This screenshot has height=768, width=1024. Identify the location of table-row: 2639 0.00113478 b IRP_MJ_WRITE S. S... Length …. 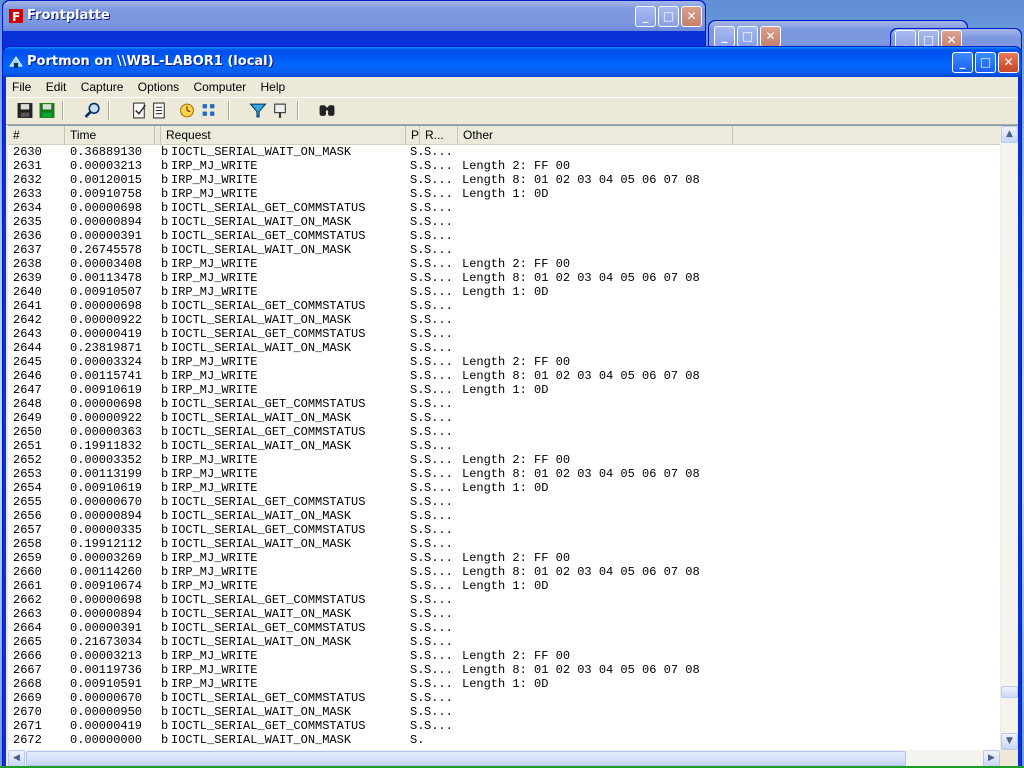
(504, 278).